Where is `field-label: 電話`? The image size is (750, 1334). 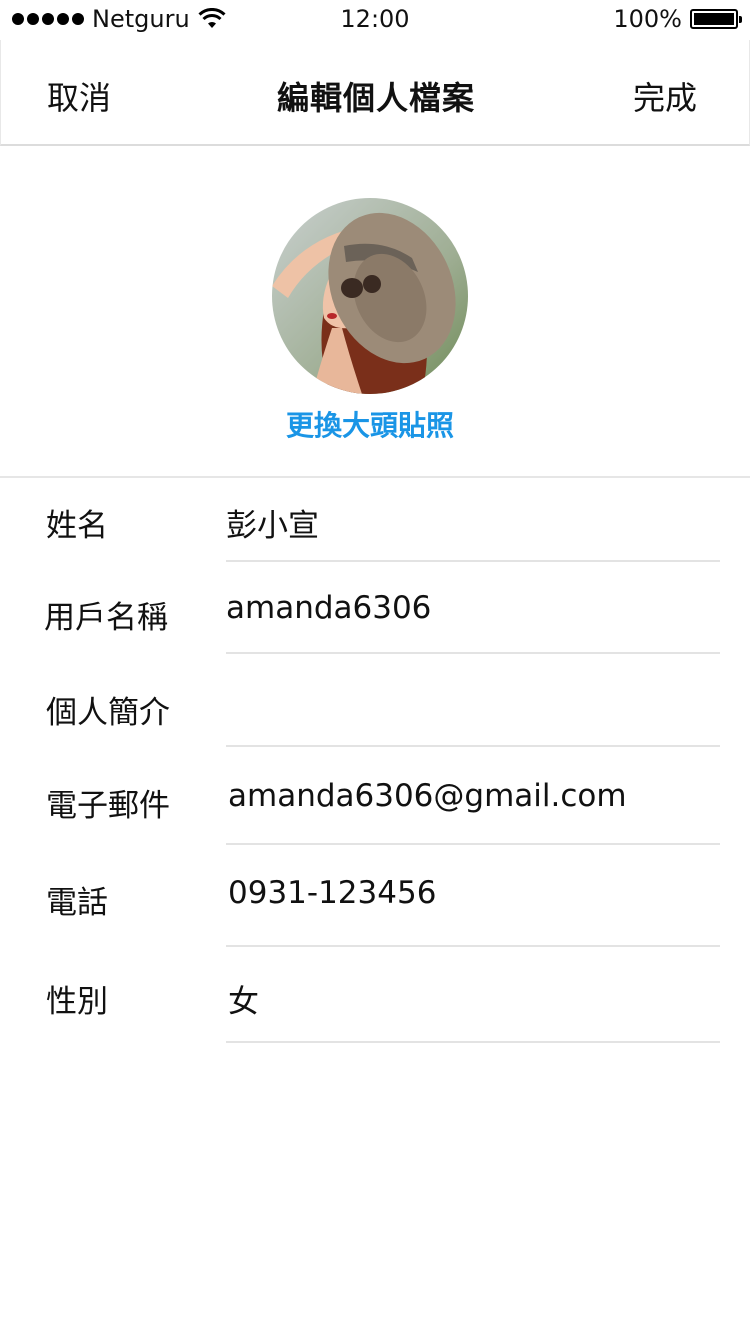 field-label: 電話 is located at coordinates (77, 903).